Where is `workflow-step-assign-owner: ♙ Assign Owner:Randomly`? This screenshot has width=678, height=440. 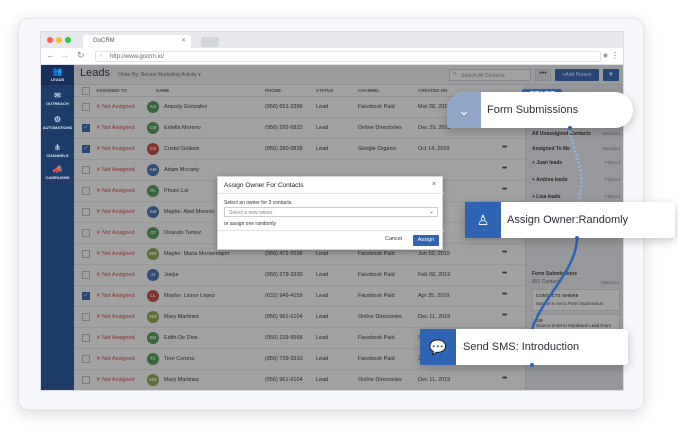 workflow-step-assign-owner: ♙ Assign Owner:Randomly is located at coordinates (570, 220).